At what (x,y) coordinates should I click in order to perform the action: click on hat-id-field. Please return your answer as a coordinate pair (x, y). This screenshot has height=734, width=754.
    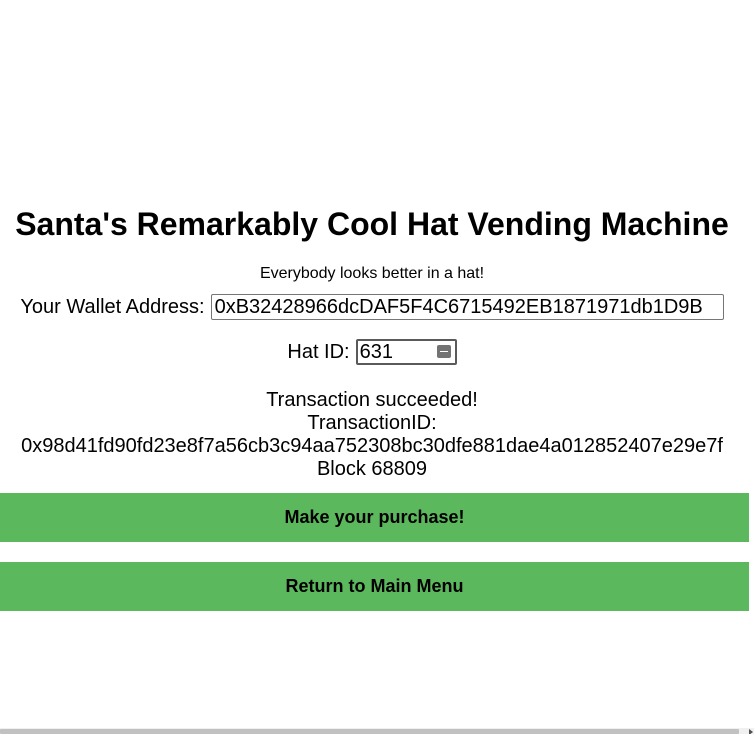
    Looking at the image, I should click on (406, 352).